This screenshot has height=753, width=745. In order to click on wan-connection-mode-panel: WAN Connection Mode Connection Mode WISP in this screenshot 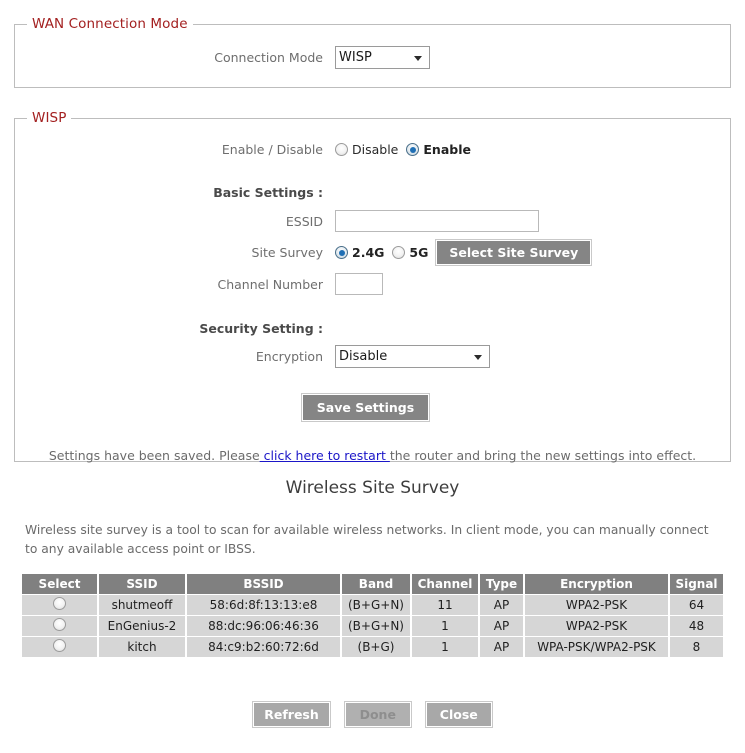, I will do `click(372, 52)`.